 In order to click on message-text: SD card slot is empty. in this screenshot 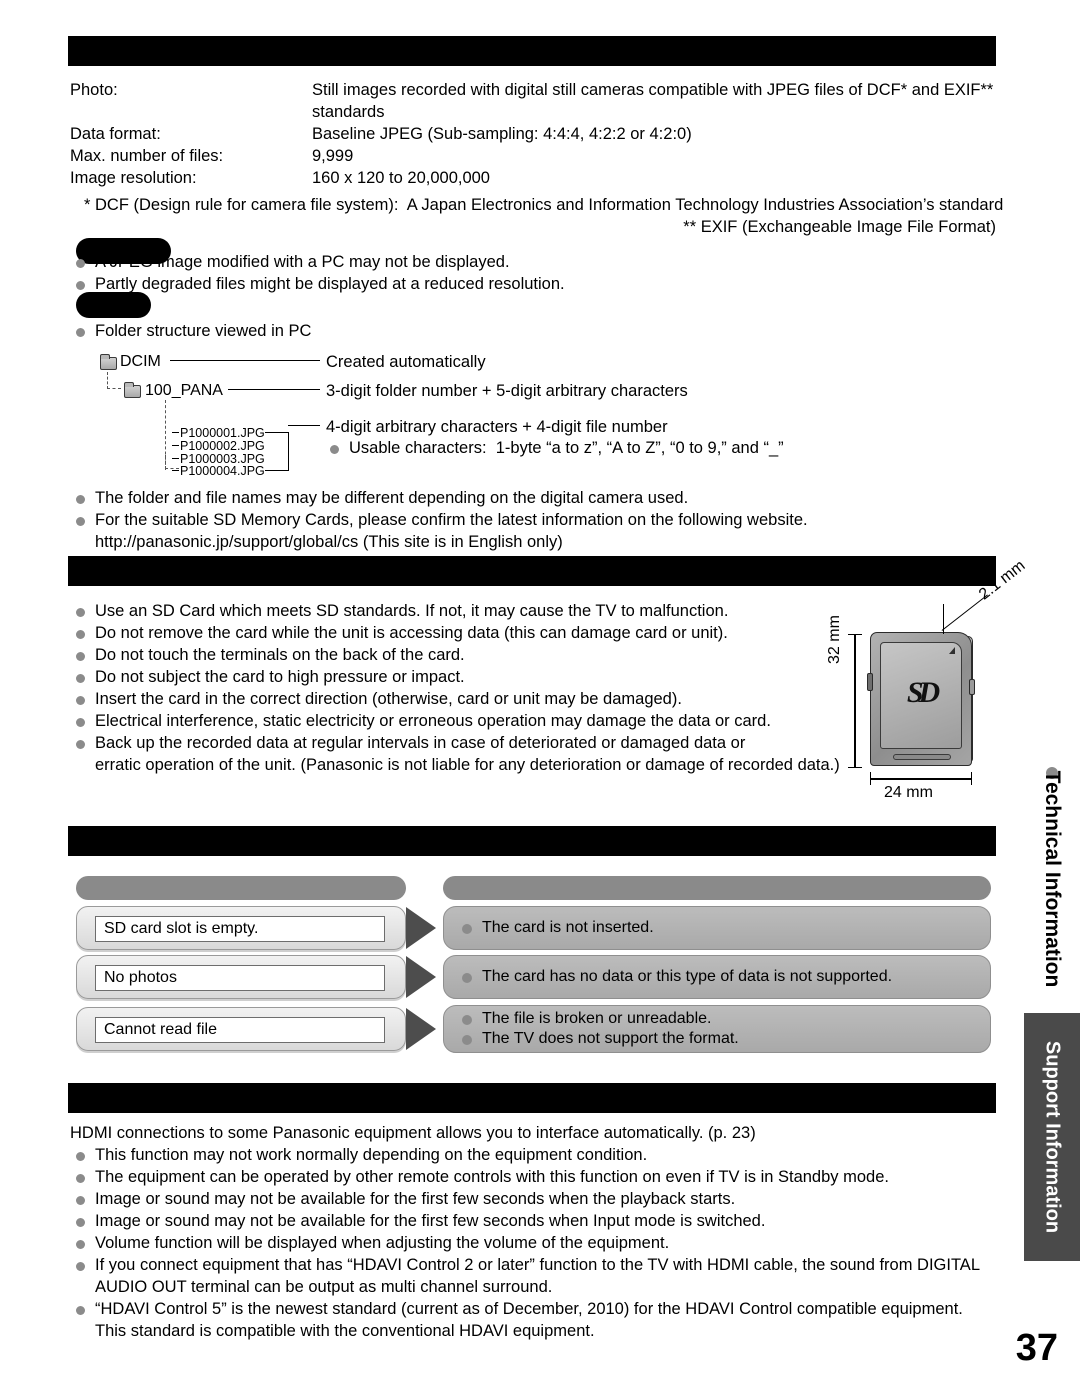, I will do `click(181, 928)`.